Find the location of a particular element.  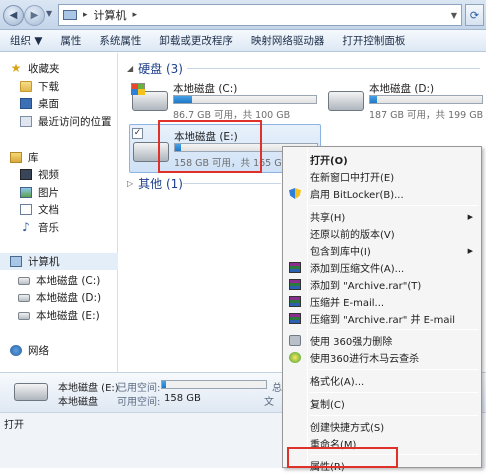

highlight-box-drive-e is located at coordinates (210, 146).